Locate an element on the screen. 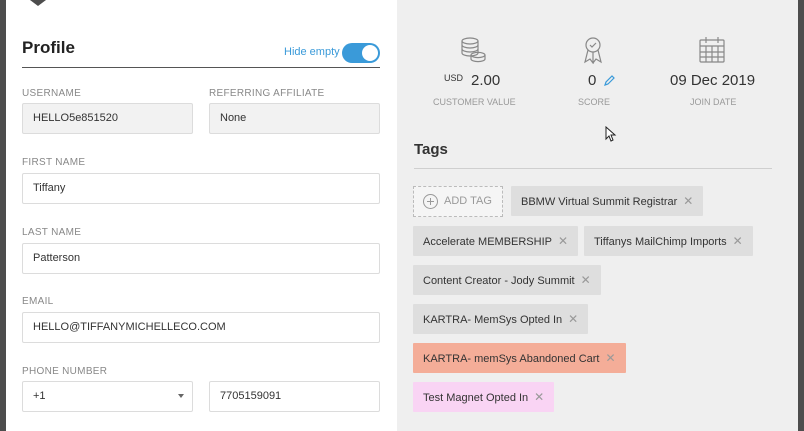  award-ribbon-icon is located at coordinates (593, 50).